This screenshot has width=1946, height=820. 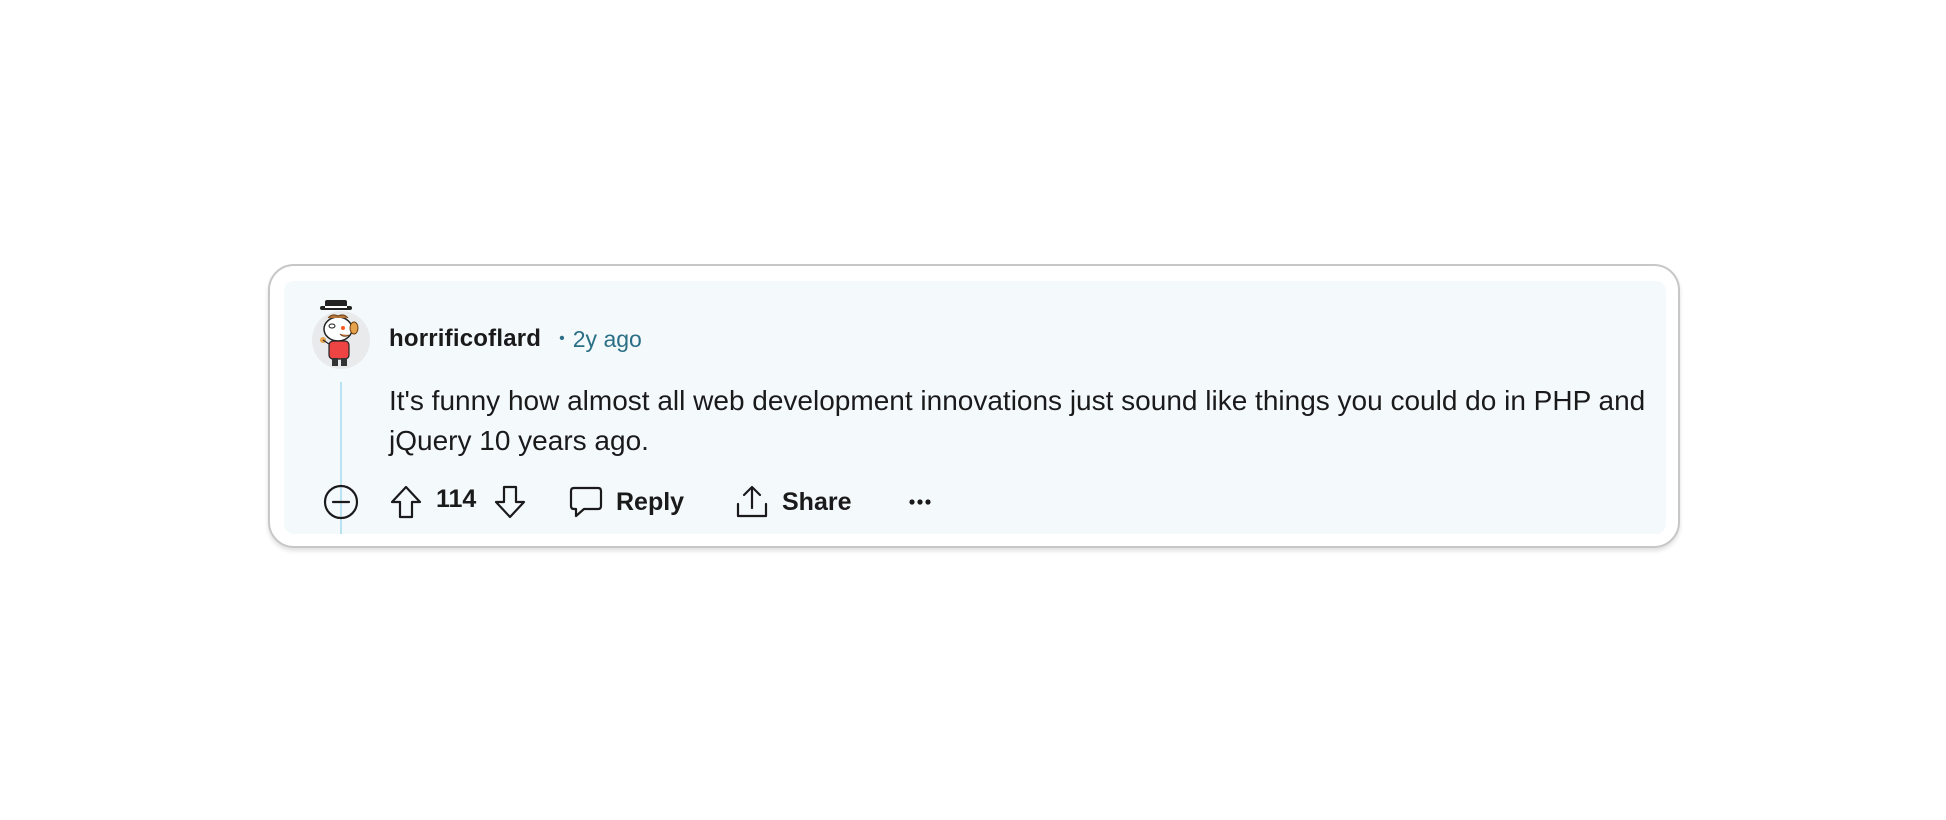 I want to click on downvote-button, so click(x=510, y=502).